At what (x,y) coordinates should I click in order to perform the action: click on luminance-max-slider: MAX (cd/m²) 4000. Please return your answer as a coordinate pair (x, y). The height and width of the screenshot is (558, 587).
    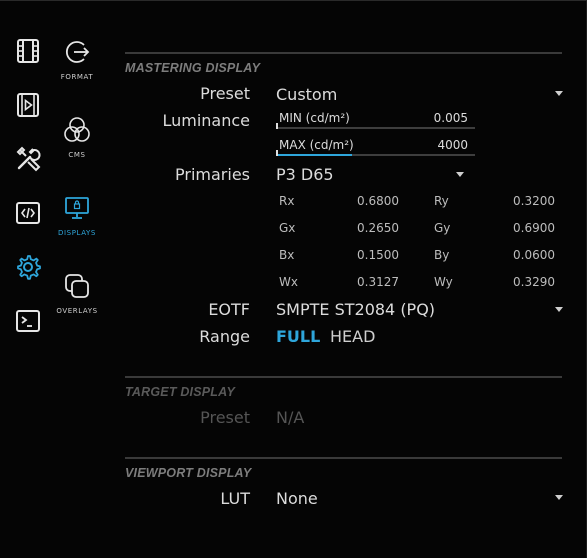
    Looking at the image, I should click on (375, 146).